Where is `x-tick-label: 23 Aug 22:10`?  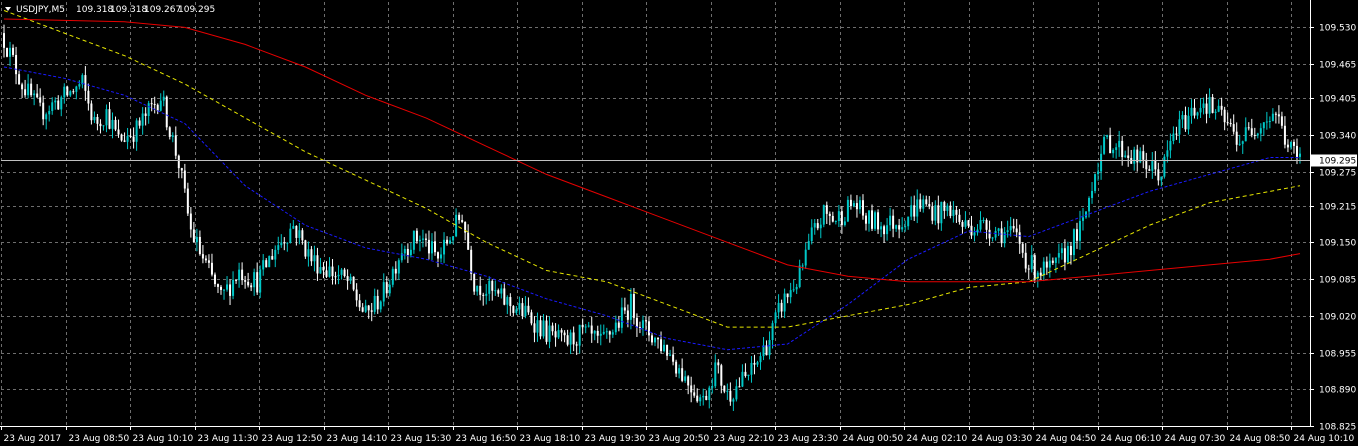
x-tick-label: 23 Aug 22:10 is located at coordinates (744, 439).